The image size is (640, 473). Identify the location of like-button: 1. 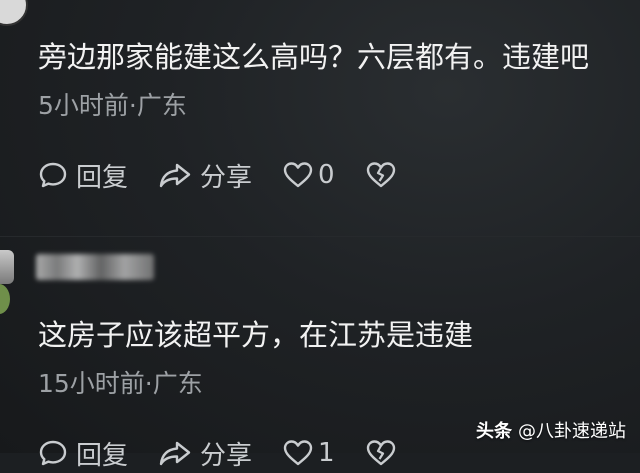
(308, 453).